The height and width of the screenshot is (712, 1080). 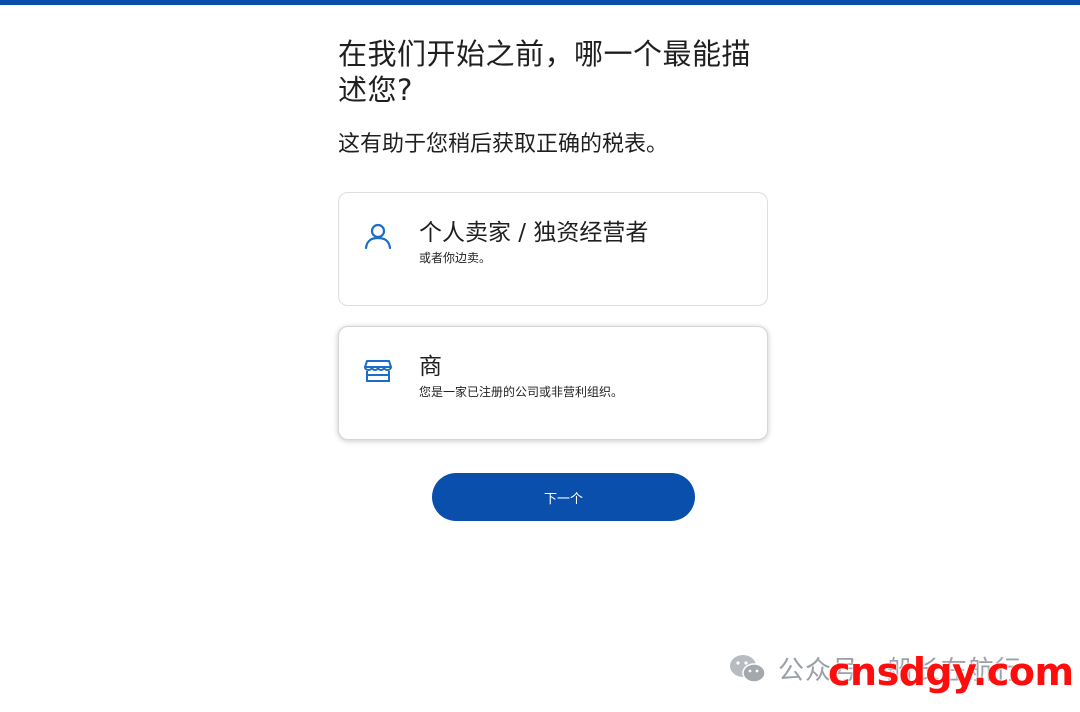 What do you see at coordinates (534, 233) in the screenshot?
I see `option-title: 个人卖家 / 独资经营者` at bounding box center [534, 233].